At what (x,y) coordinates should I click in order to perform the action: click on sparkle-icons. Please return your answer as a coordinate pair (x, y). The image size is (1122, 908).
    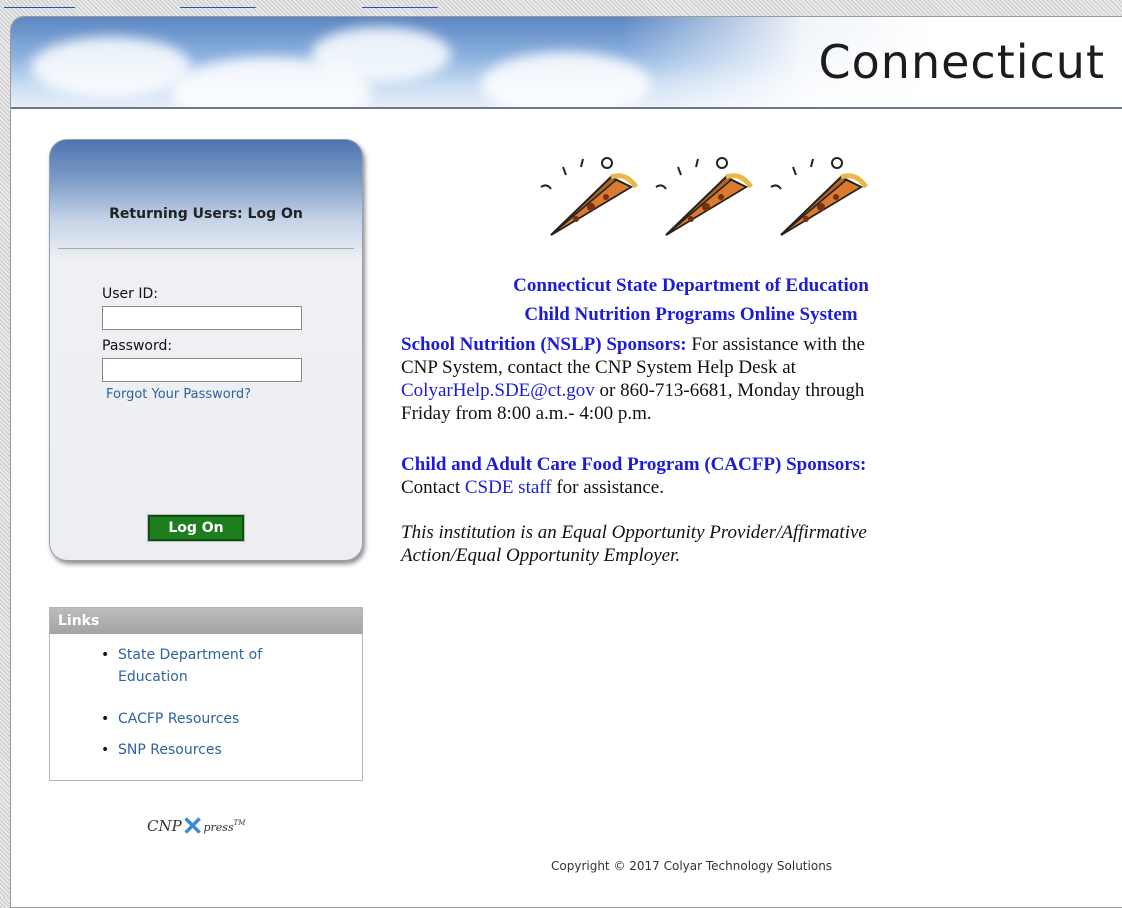
    Looking at the image, I should click on (691, 173).